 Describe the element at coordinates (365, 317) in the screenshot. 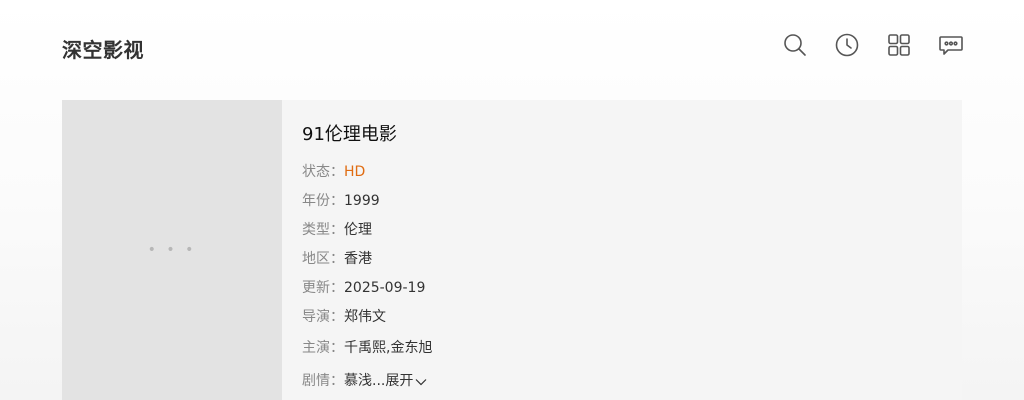

I see `director-value: 郑伟文` at that location.